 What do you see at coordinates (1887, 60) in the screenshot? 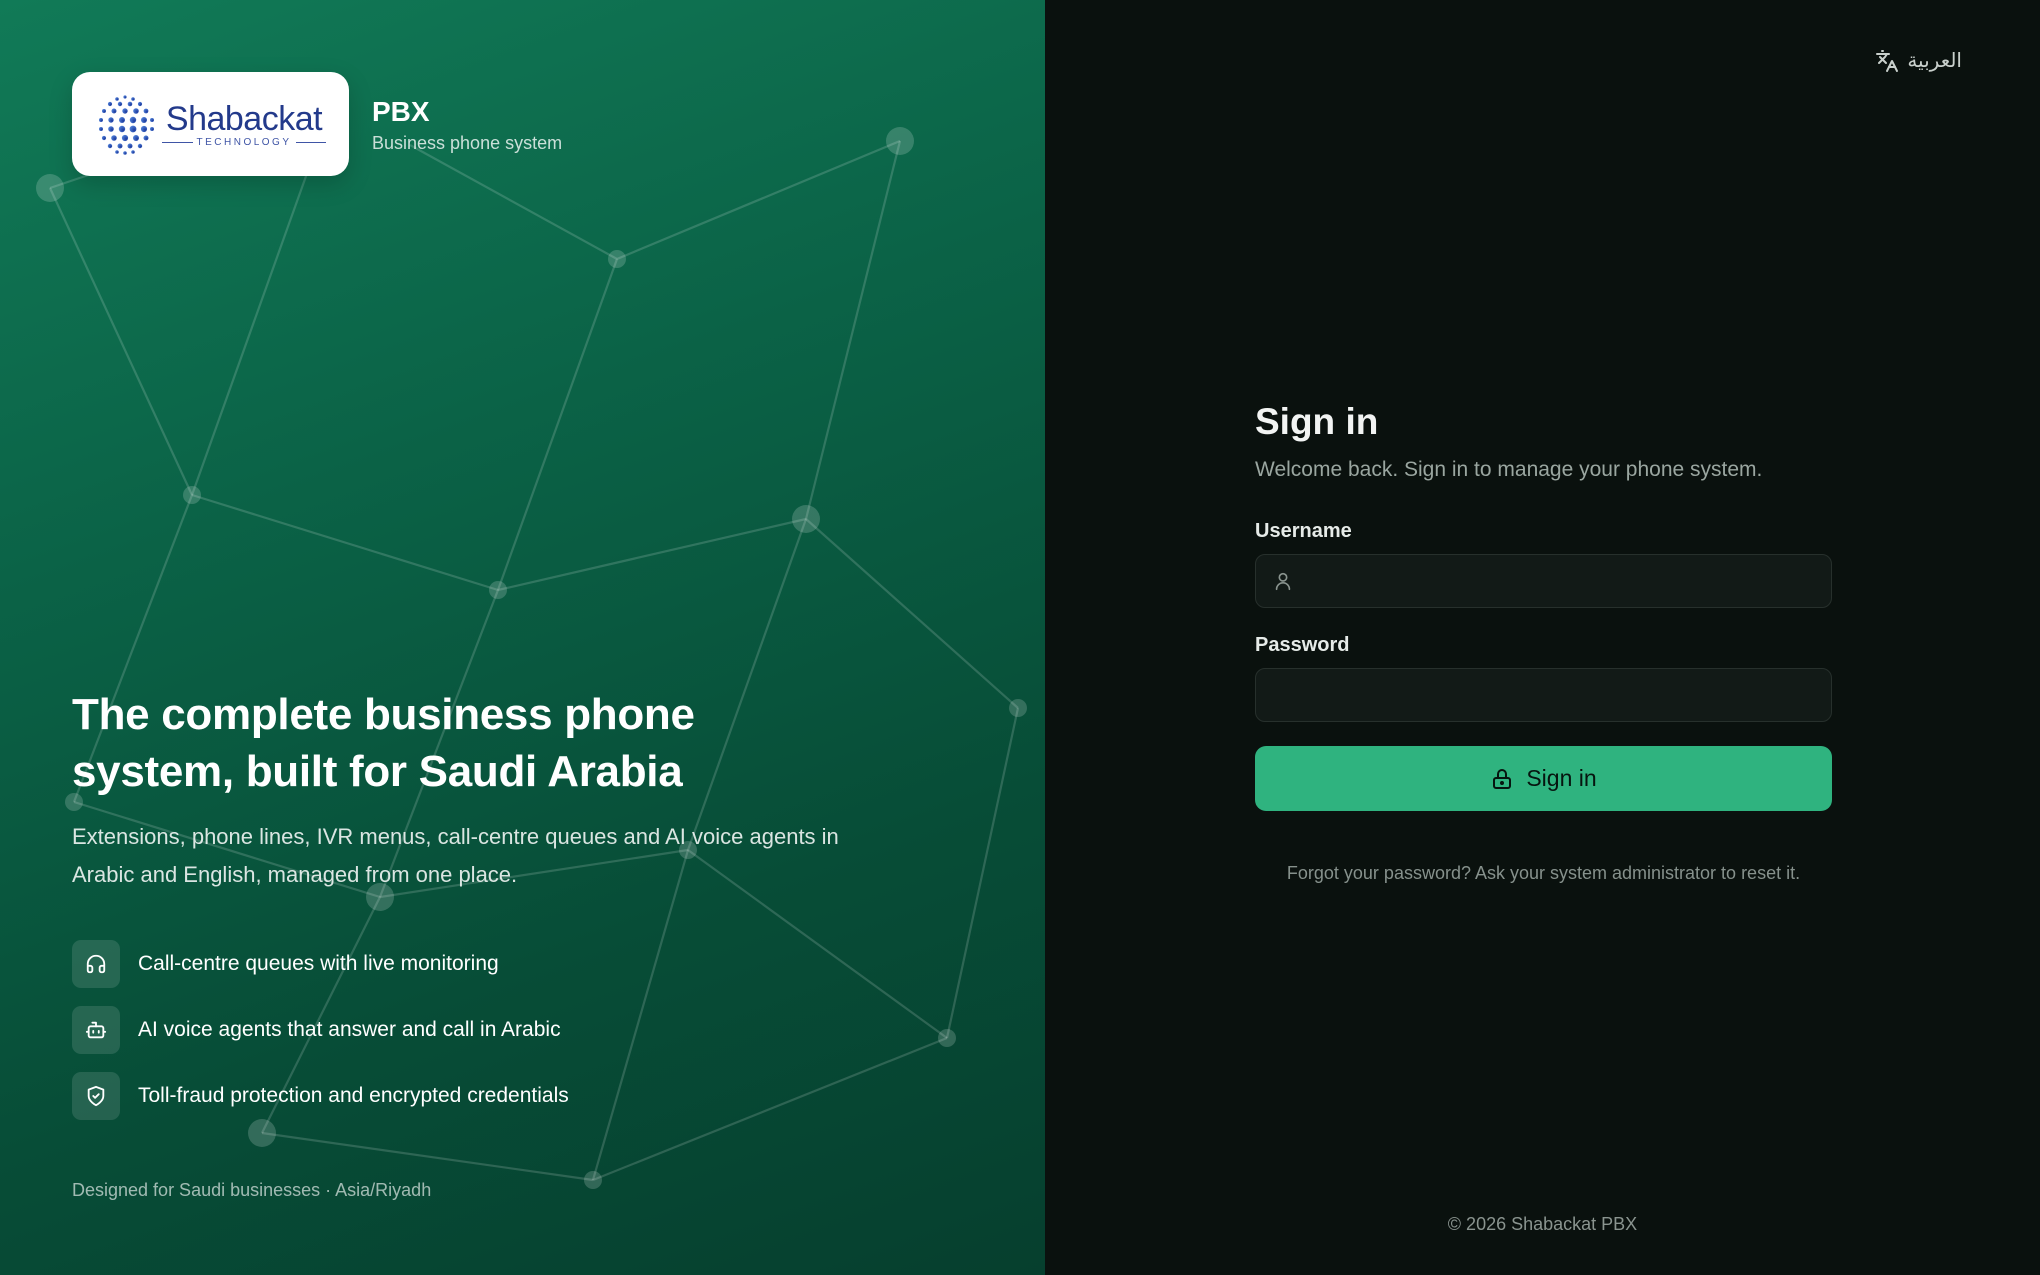
I see `translate-icon` at bounding box center [1887, 60].